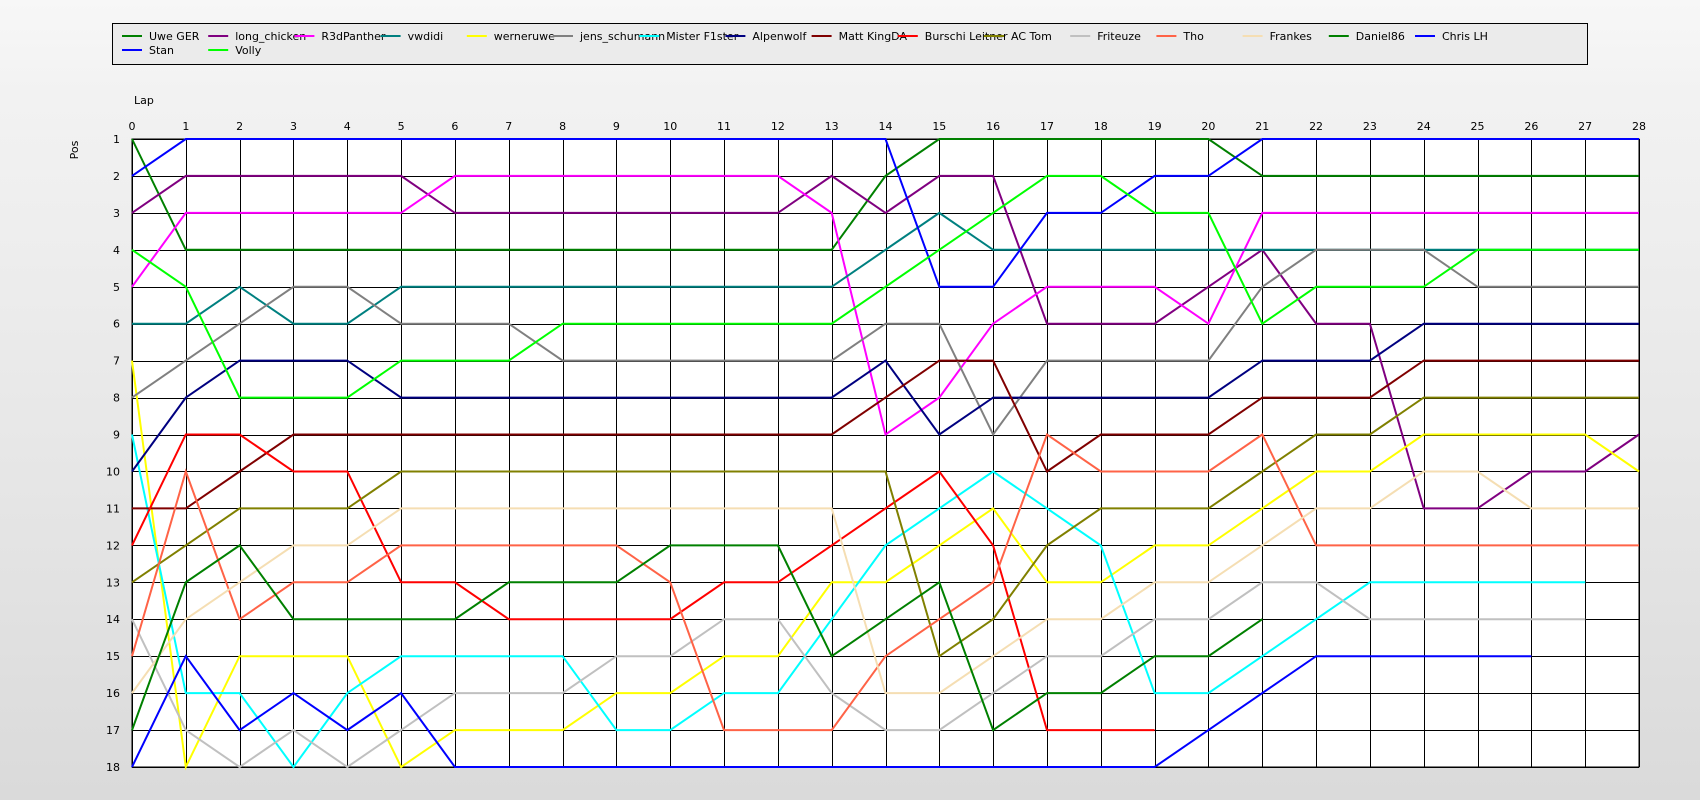  What do you see at coordinates (116, 435) in the screenshot?
I see `y-tick-label: 9` at bounding box center [116, 435].